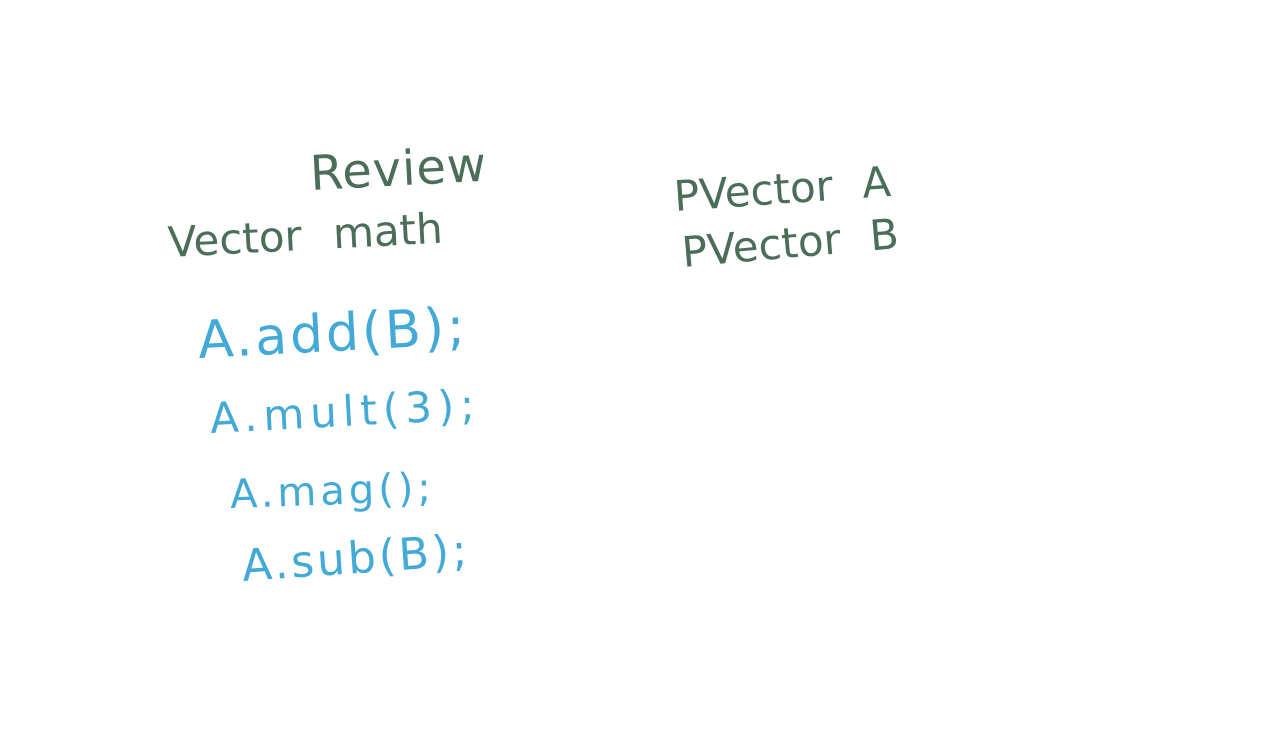 The image size is (1280, 751). Describe the element at coordinates (790, 243) in the screenshot. I see `pvector-b-declaration: PVector B` at that location.